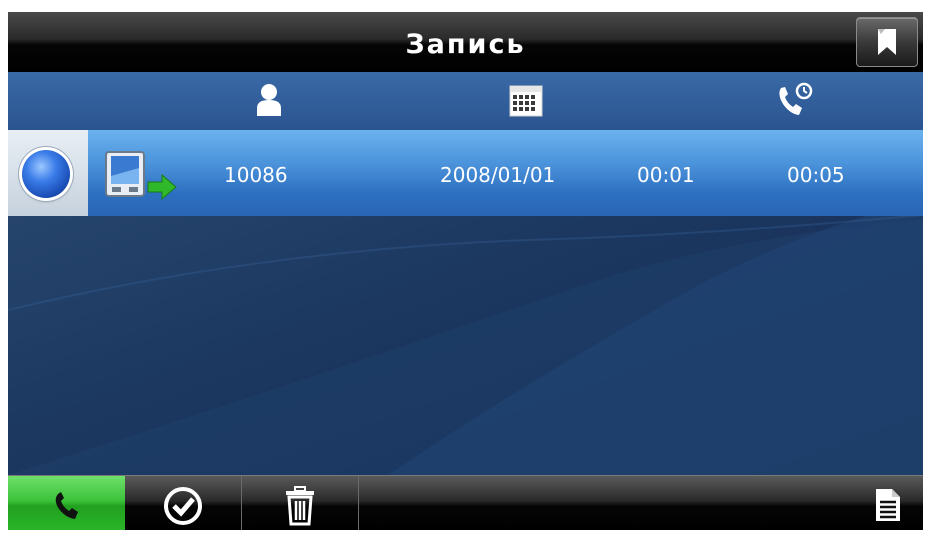 This screenshot has width=932, height=536. I want to click on menu-button, so click(875, 503).